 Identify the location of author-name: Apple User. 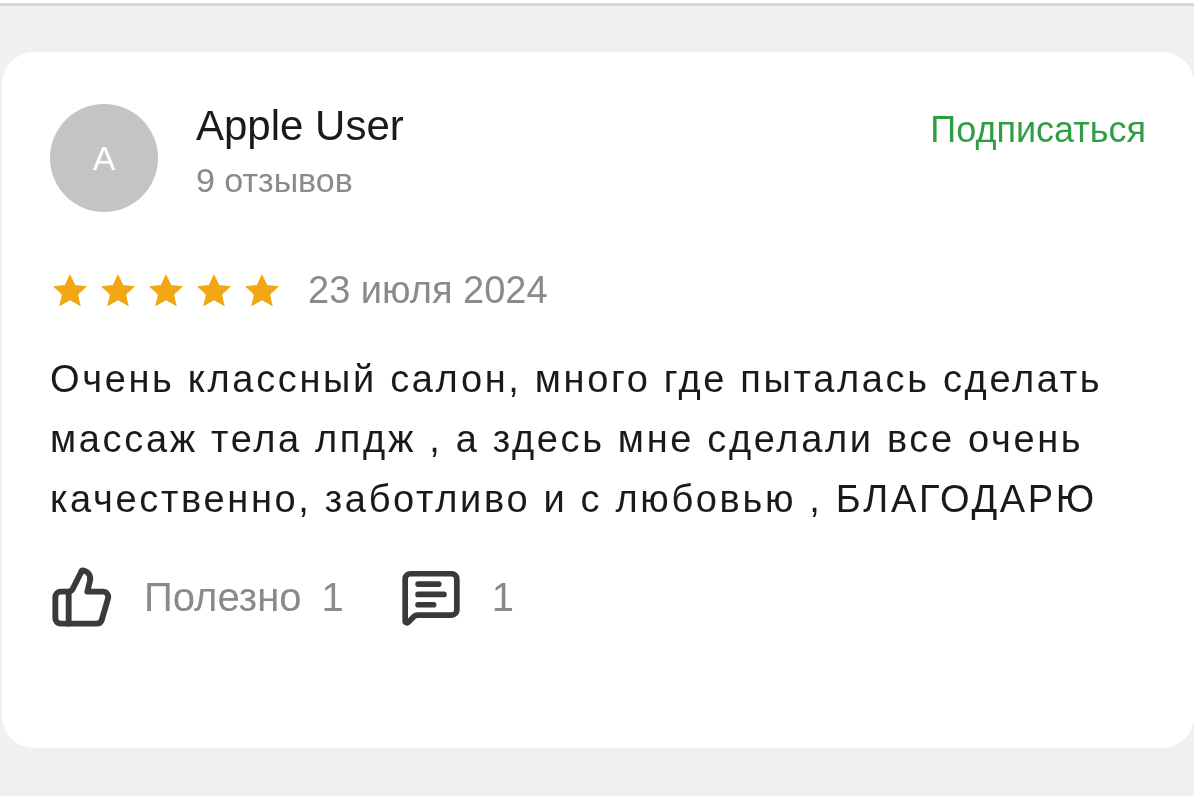
(300, 126).